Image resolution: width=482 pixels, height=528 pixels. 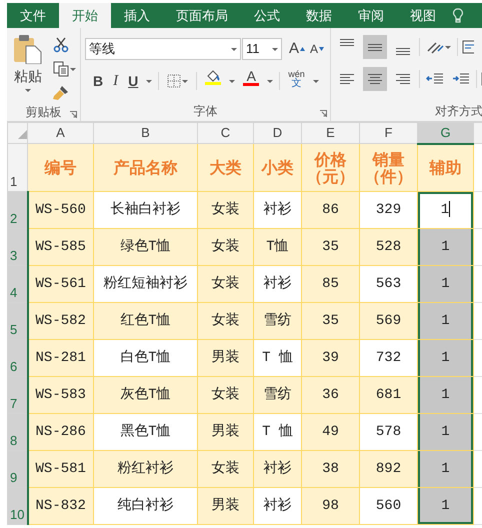 What do you see at coordinates (226, 358) in the screenshot?
I see `table-cell: 男装` at bounding box center [226, 358].